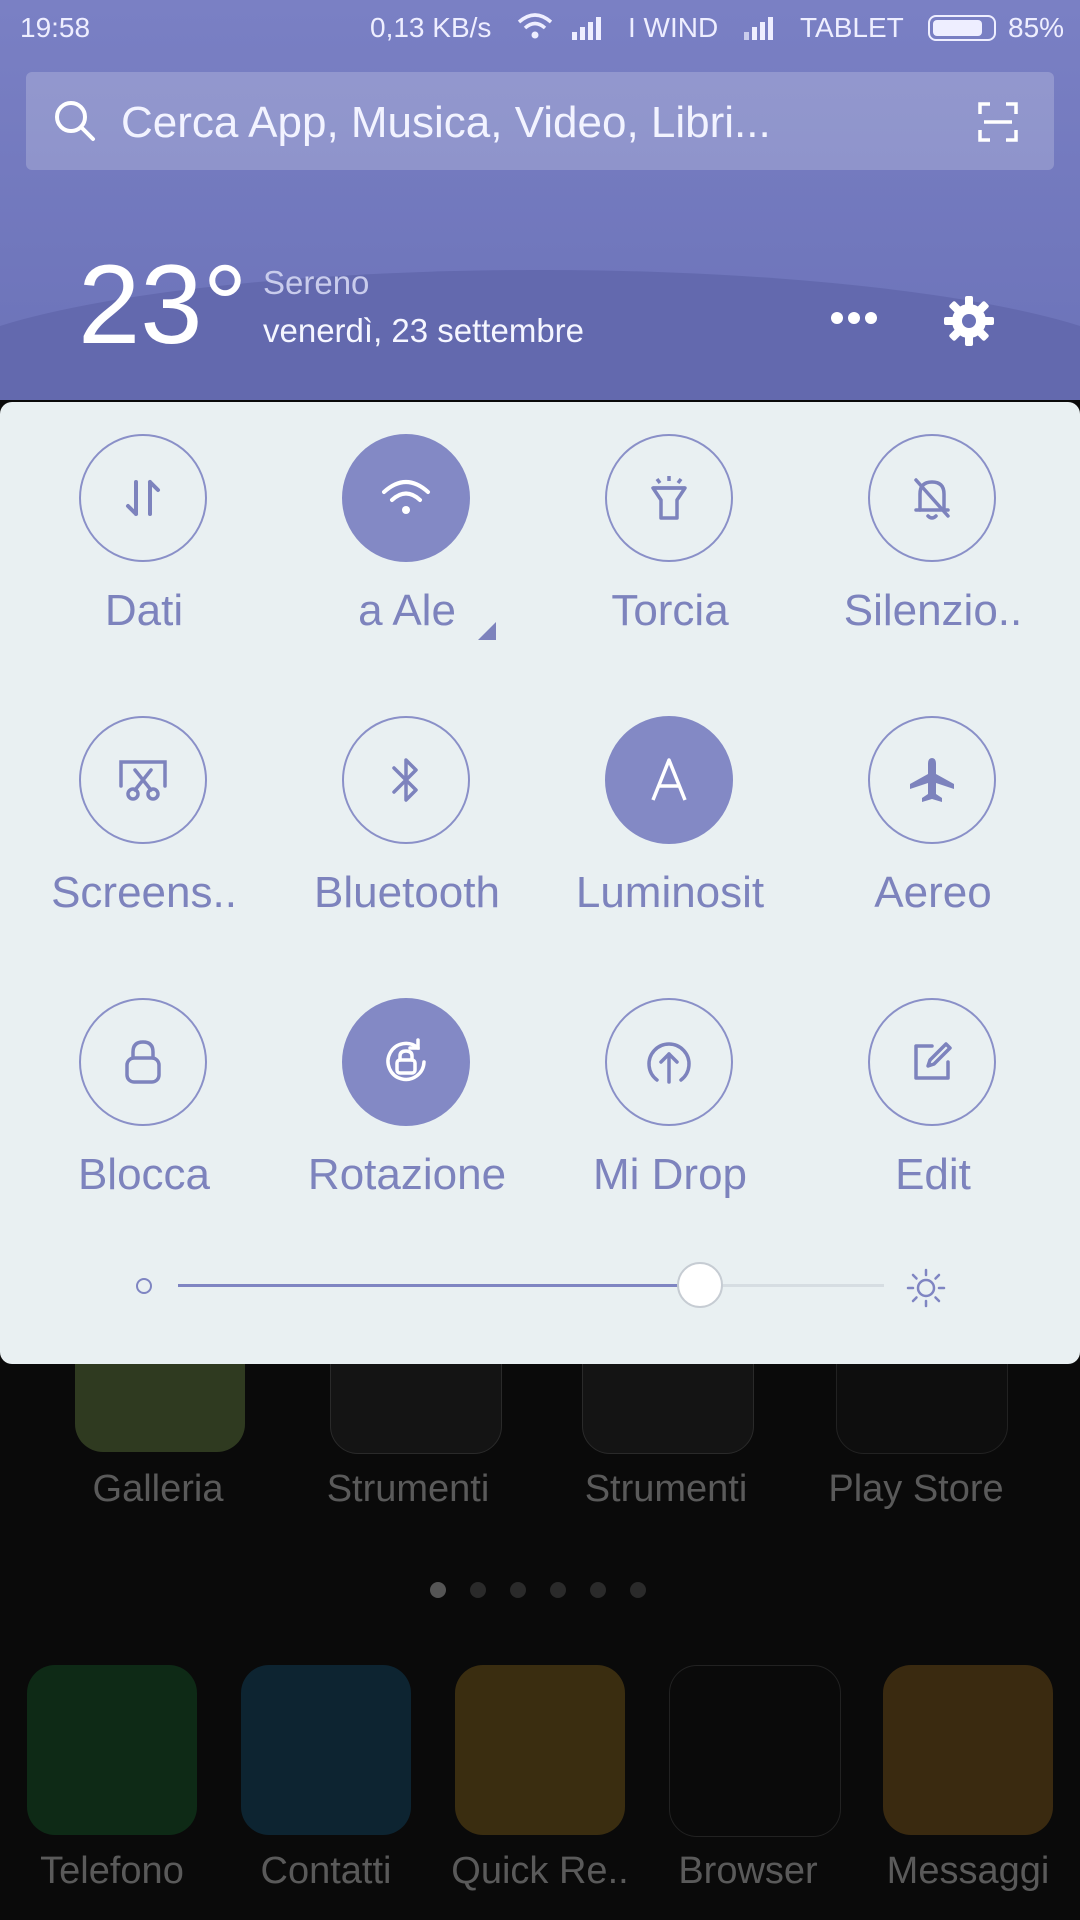 The height and width of the screenshot is (1920, 1080). I want to click on date-label: venerdì, 23 settembre, so click(424, 330).